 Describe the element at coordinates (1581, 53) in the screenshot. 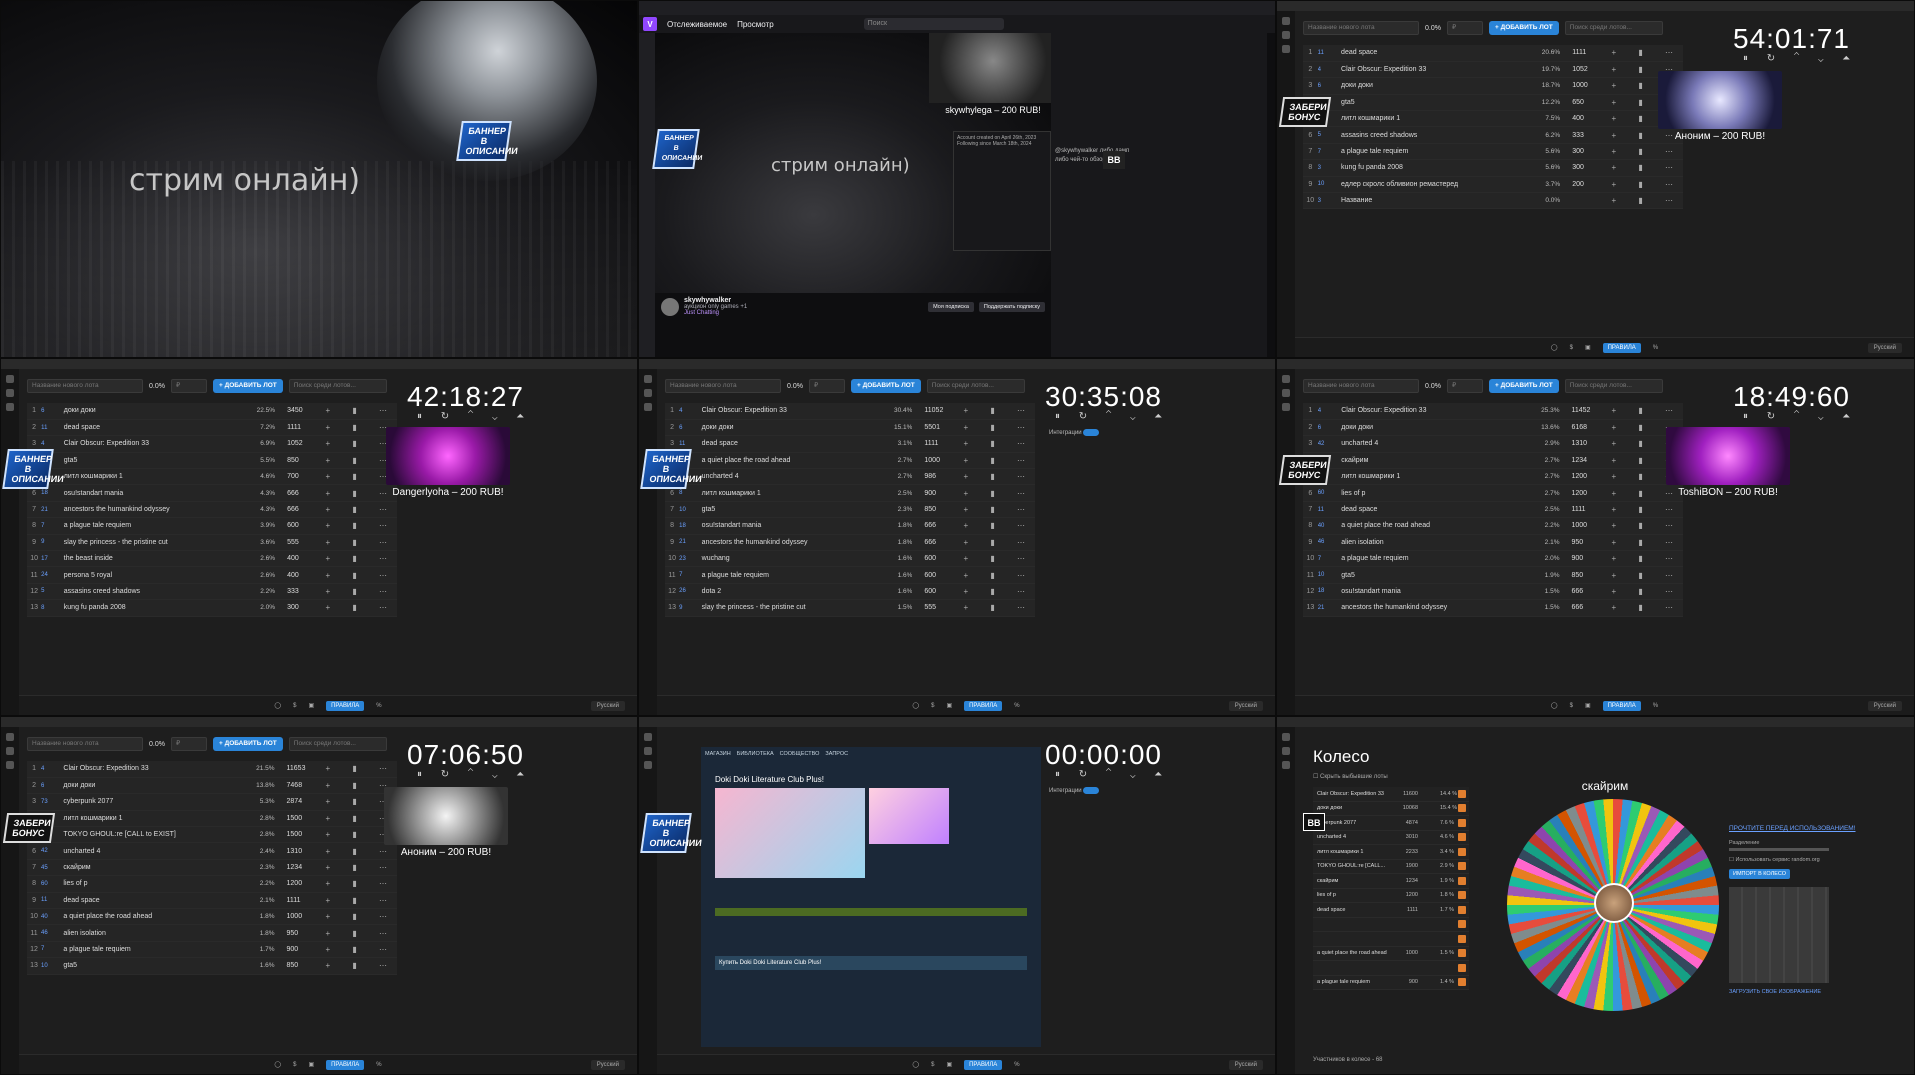

I see `lot-amount: 1111` at that location.